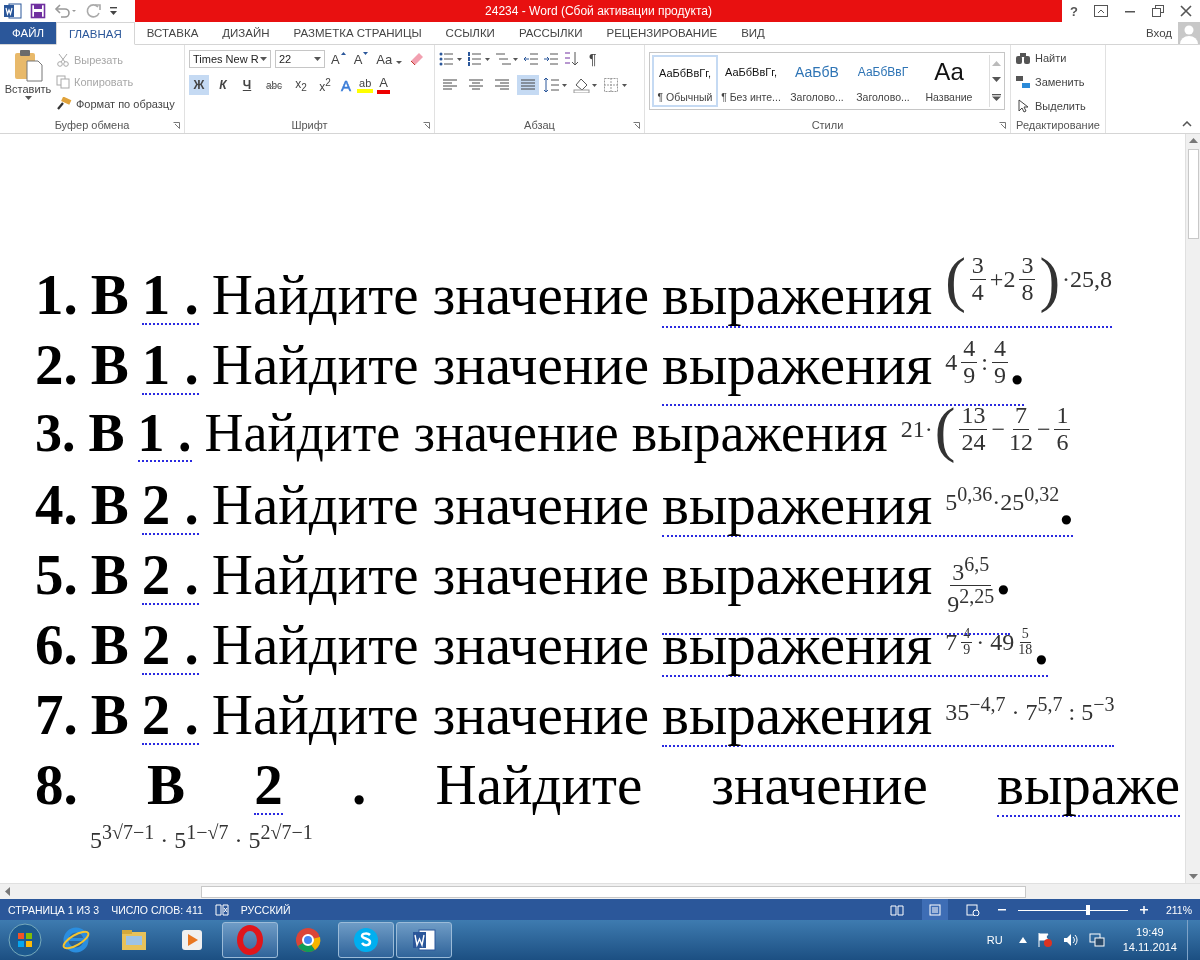  I want to click on format-button: К, so click(223, 85).